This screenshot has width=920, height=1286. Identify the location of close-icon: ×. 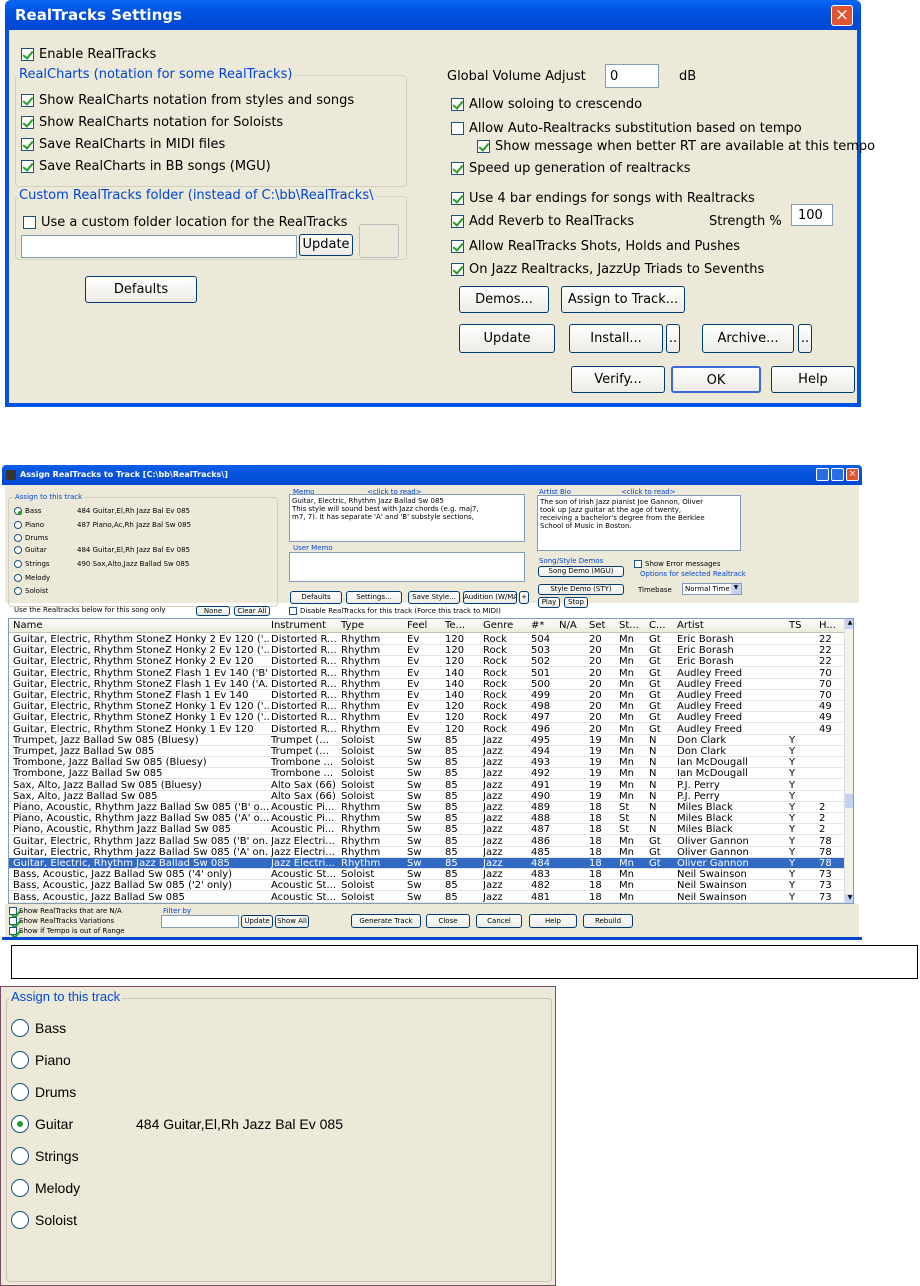
(852, 474).